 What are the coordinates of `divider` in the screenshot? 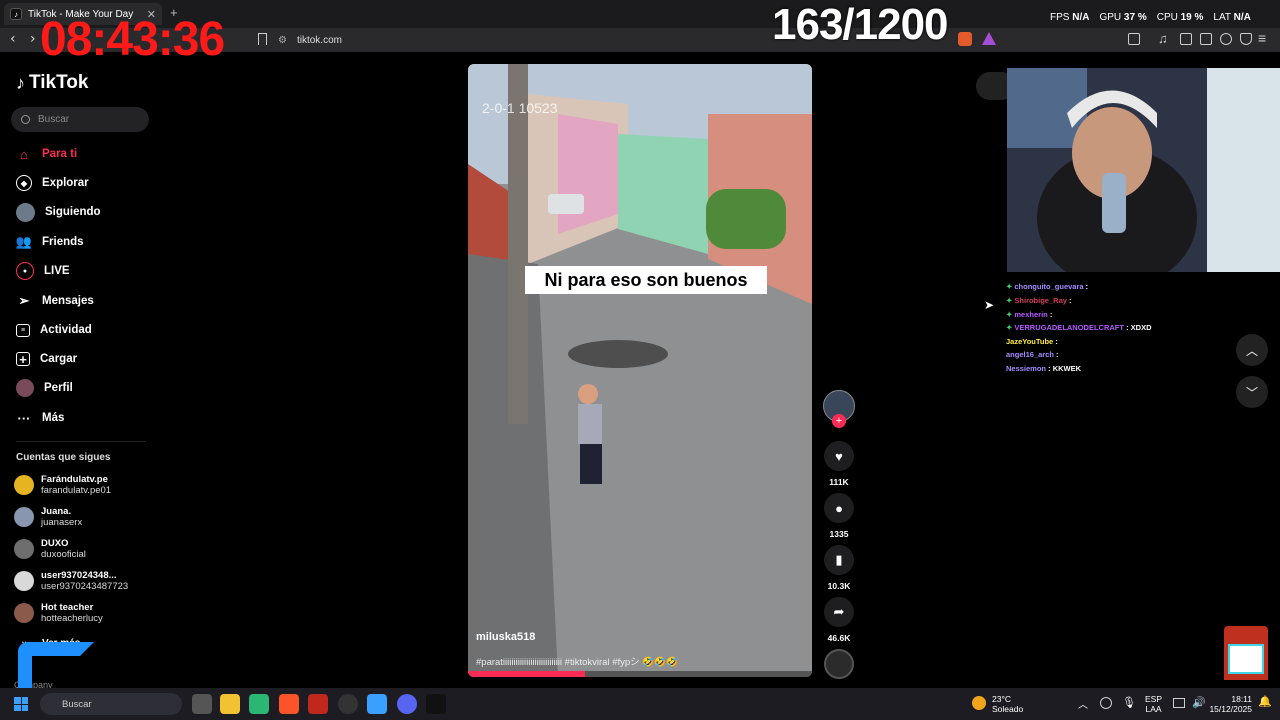 It's located at (81, 441).